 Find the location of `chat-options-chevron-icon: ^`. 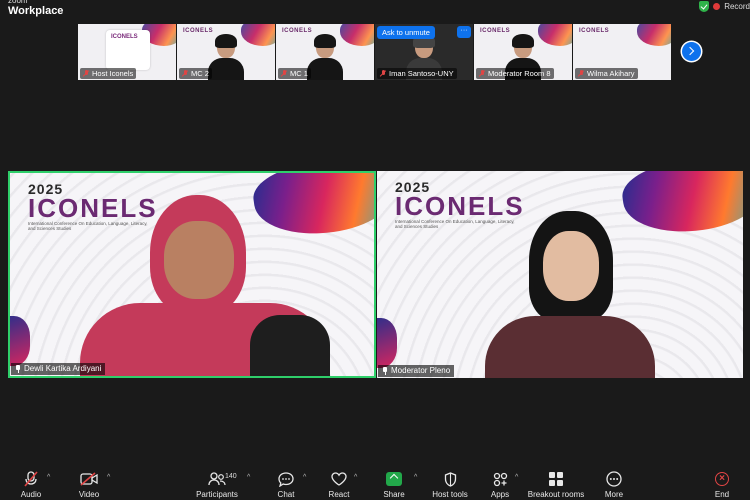

chat-options-chevron-icon: ^ is located at coordinates (304, 477).